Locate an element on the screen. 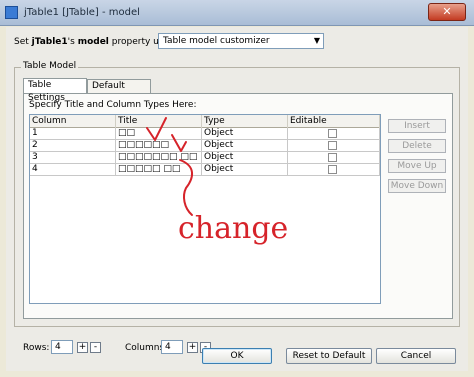 This screenshot has width=474, height=377. table-row: 1 □□ Object is located at coordinates (205, 134).